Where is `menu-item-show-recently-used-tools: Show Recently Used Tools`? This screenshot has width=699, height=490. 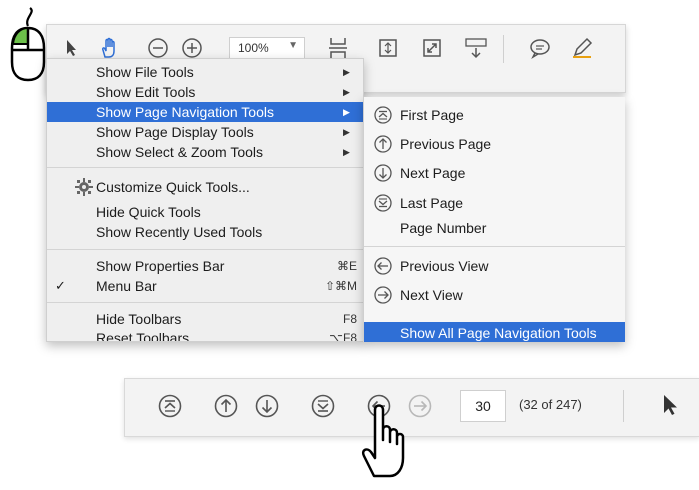 menu-item-show-recently-used-tools: Show Recently Used Tools is located at coordinates (205, 232).